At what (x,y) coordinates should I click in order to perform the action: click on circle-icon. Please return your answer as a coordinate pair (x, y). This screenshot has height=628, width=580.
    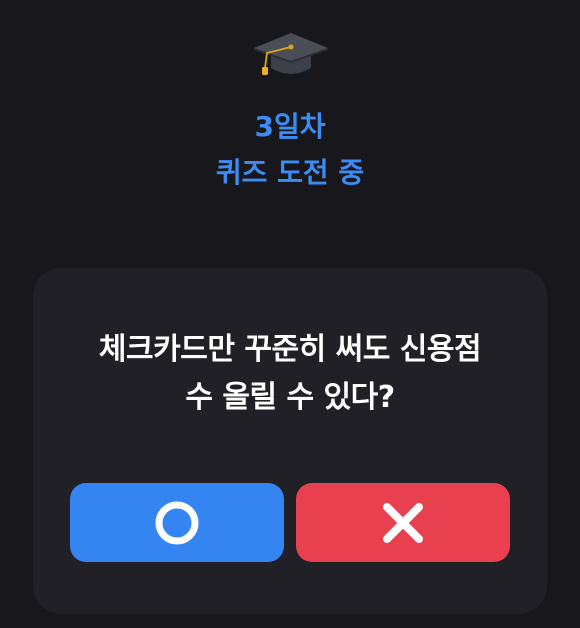
    Looking at the image, I should click on (177, 522).